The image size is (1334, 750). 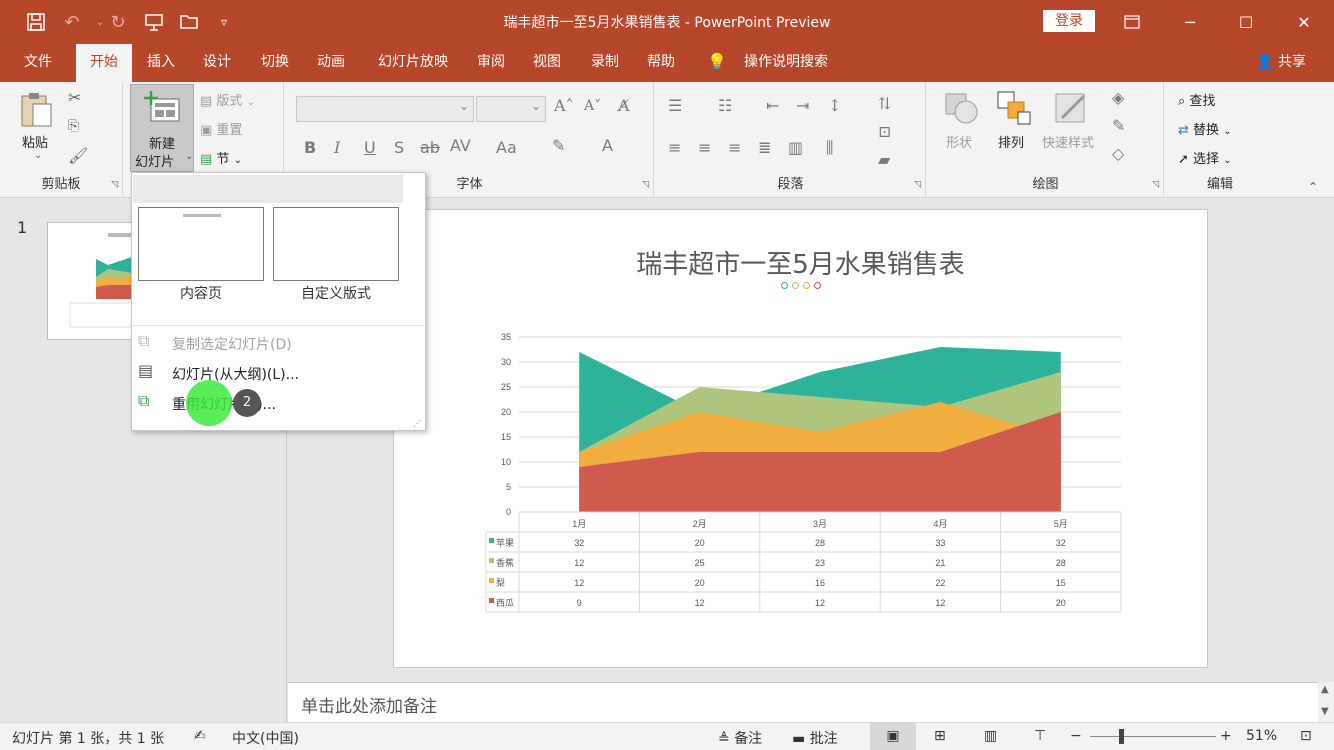 What do you see at coordinates (1068, 141) in the screenshot?
I see `quick-styles-button: 快速样式` at bounding box center [1068, 141].